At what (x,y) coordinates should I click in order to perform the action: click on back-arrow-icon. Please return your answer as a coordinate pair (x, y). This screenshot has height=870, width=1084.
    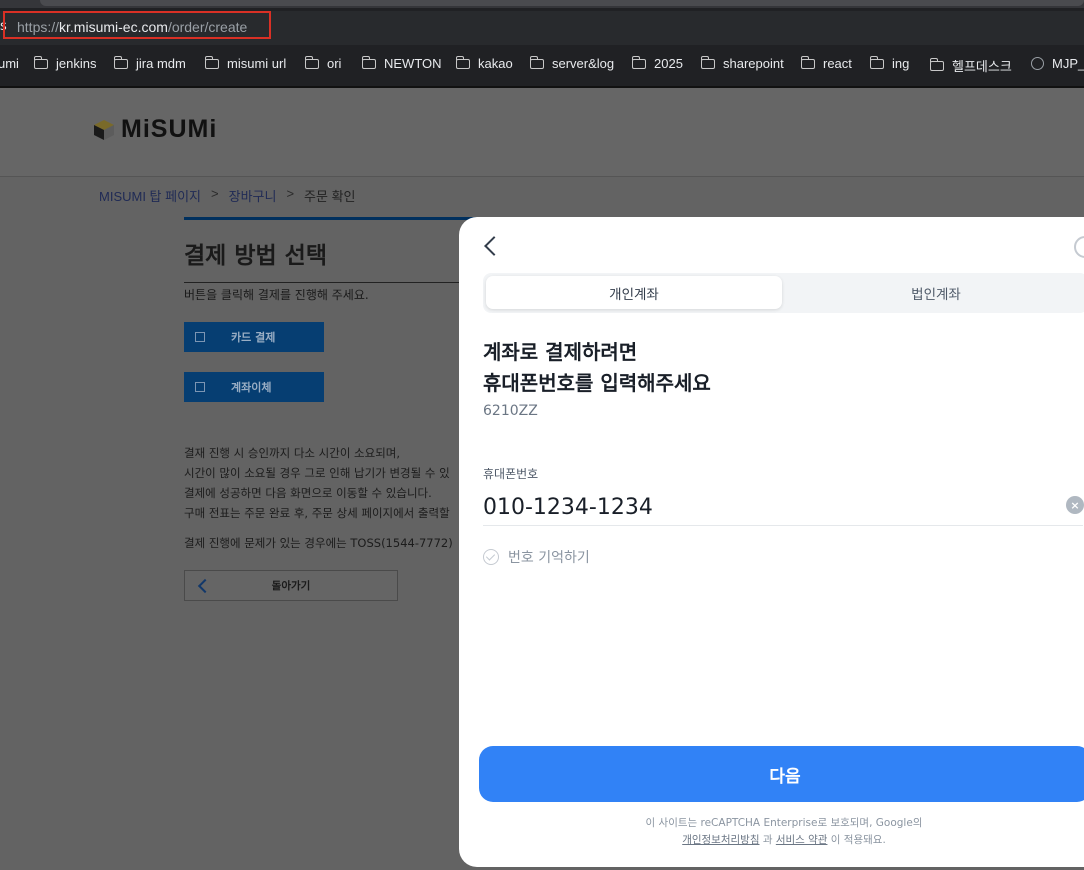
    Looking at the image, I should click on (494, 246).